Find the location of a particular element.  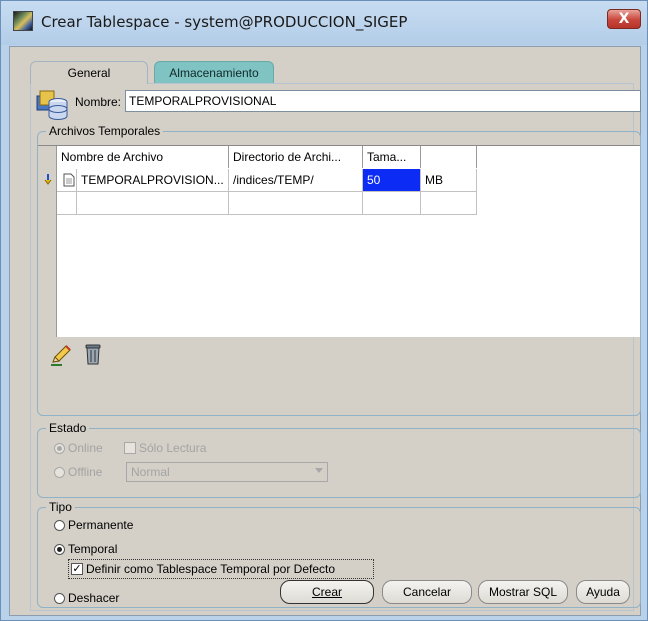

tipo-legend: Tipo is located at coordinates (60, 507).